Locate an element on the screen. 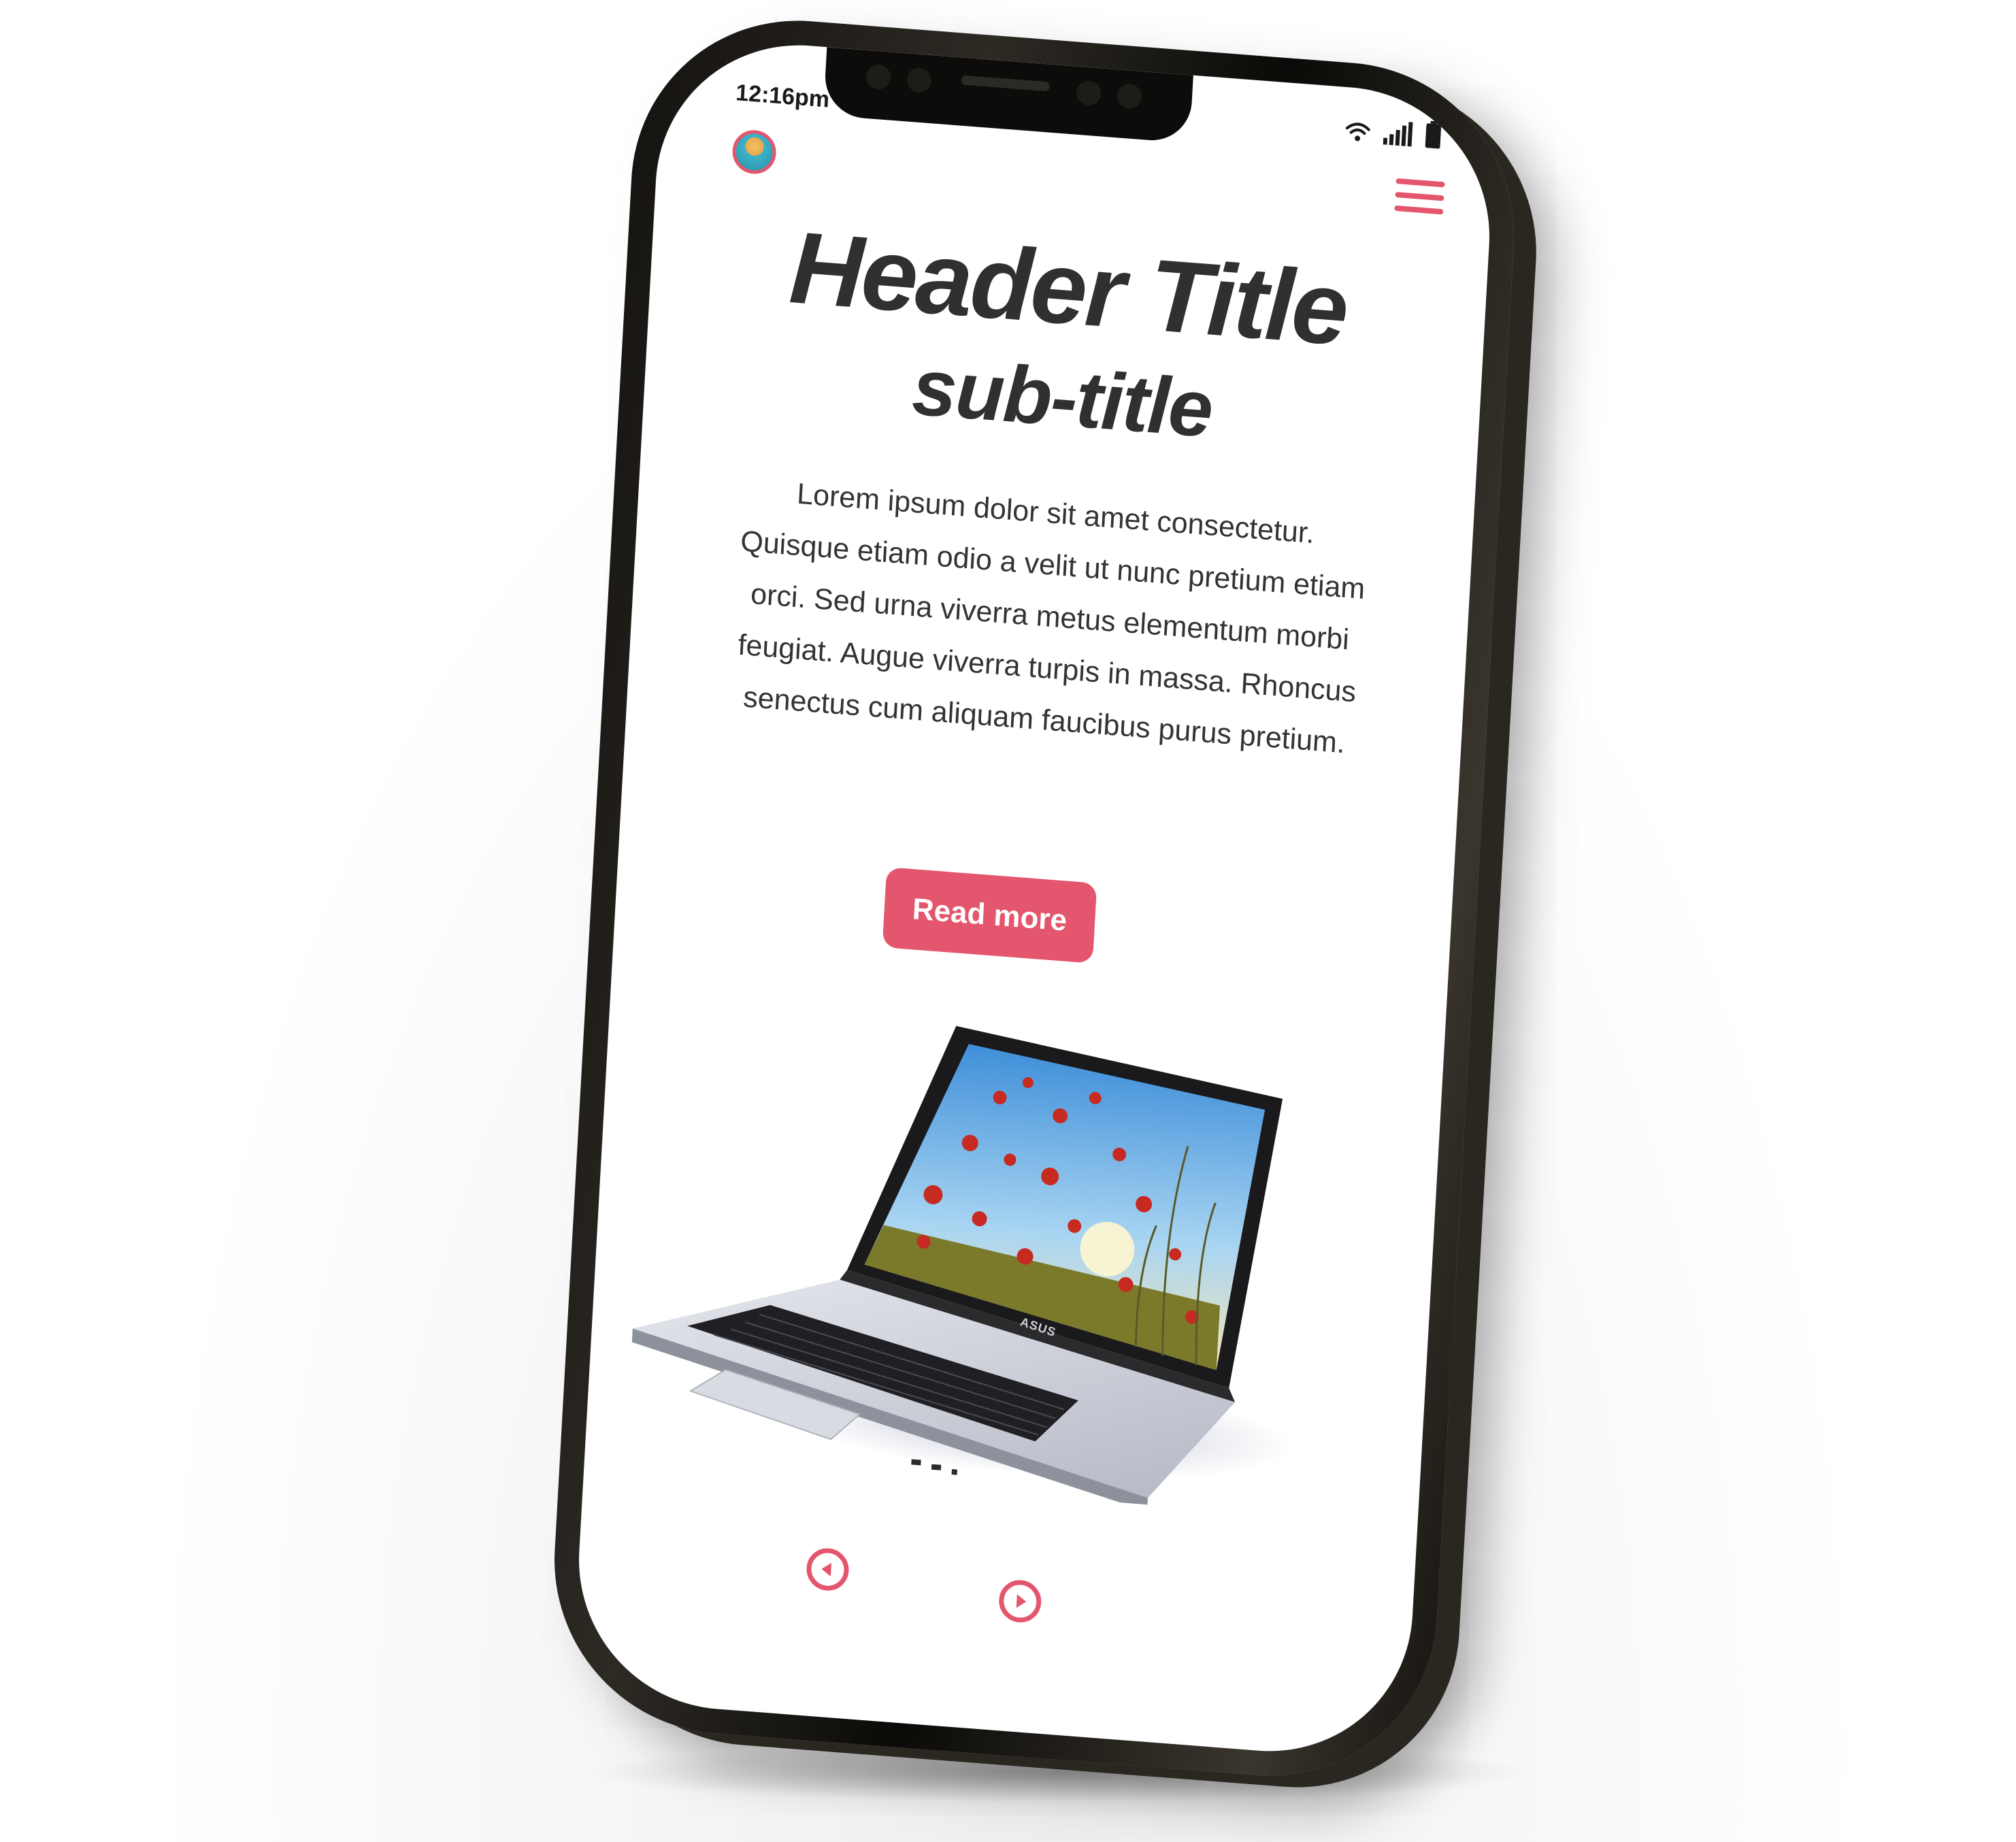  prev-triangle-icon is located at coordinates (826, 1569).